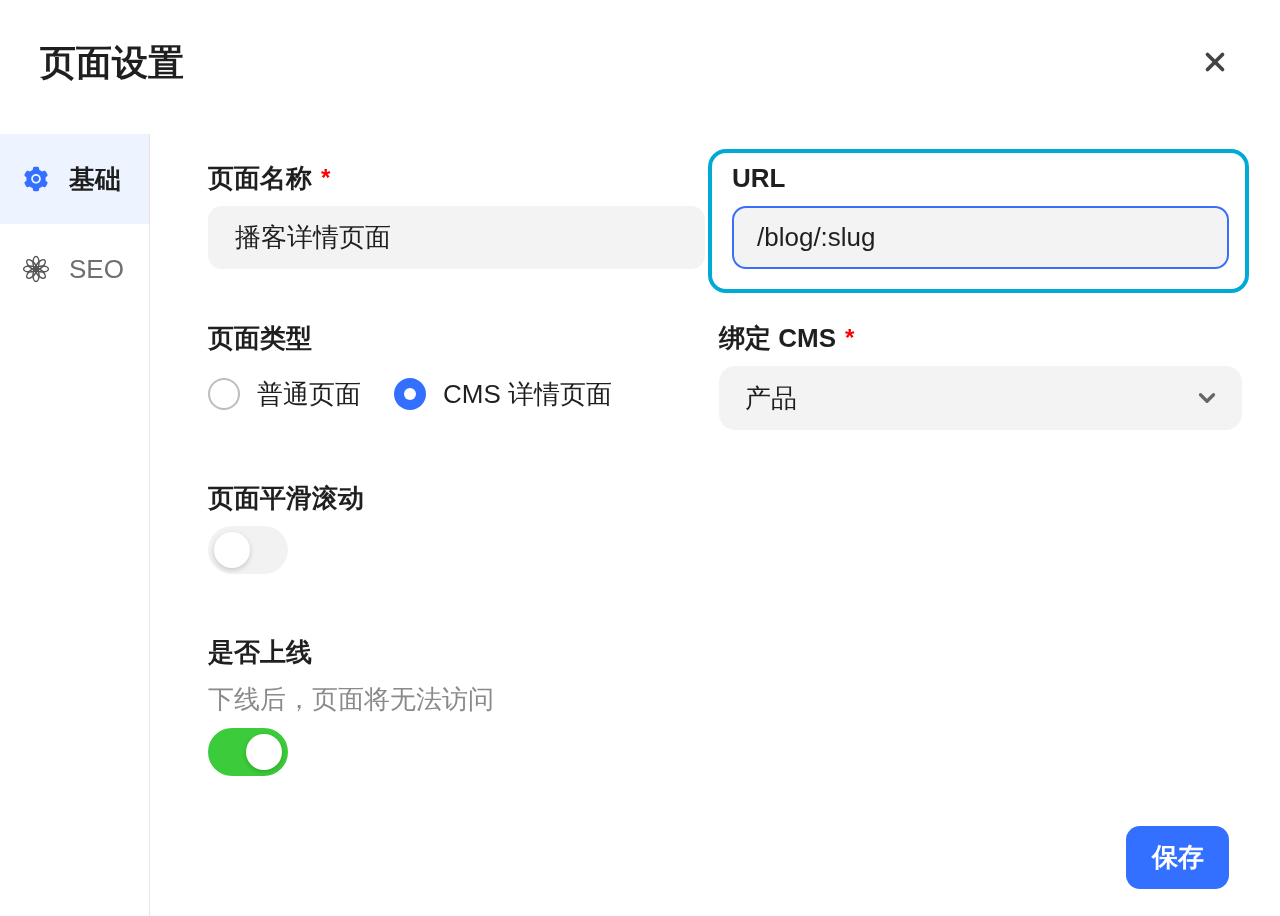  I want to click on text-field: 播客详情页面, so click(456, 237).